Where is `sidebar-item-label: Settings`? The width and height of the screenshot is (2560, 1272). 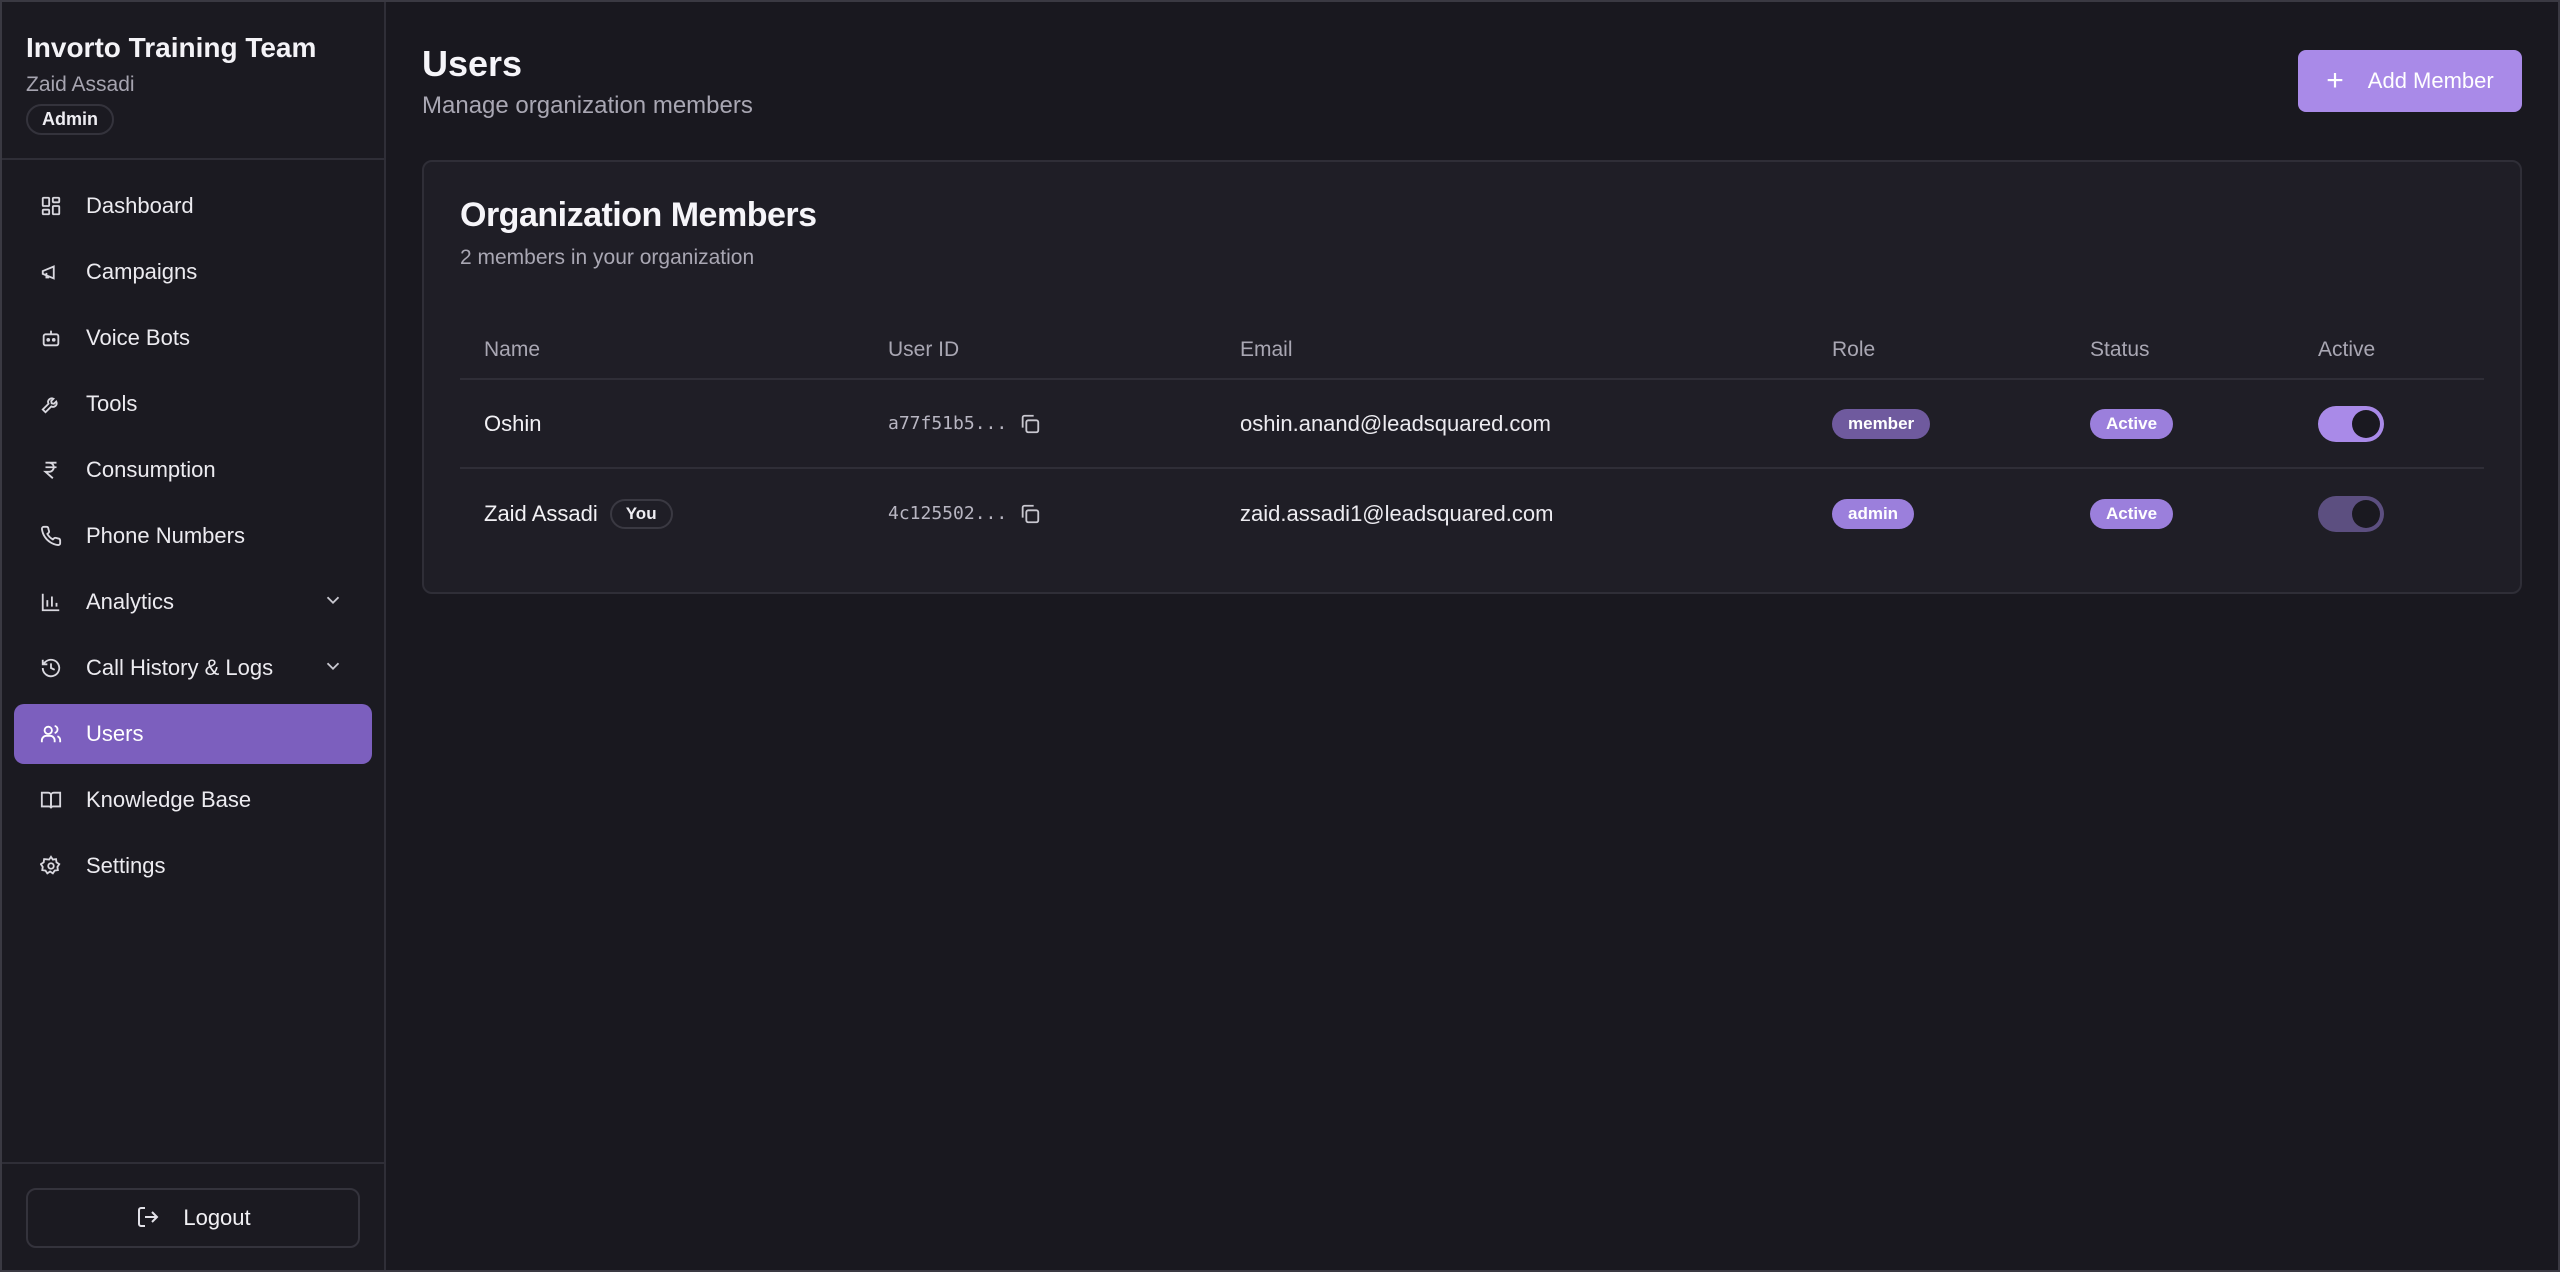
sidebar-item-label: Settings is located at coordinates (126, 865).